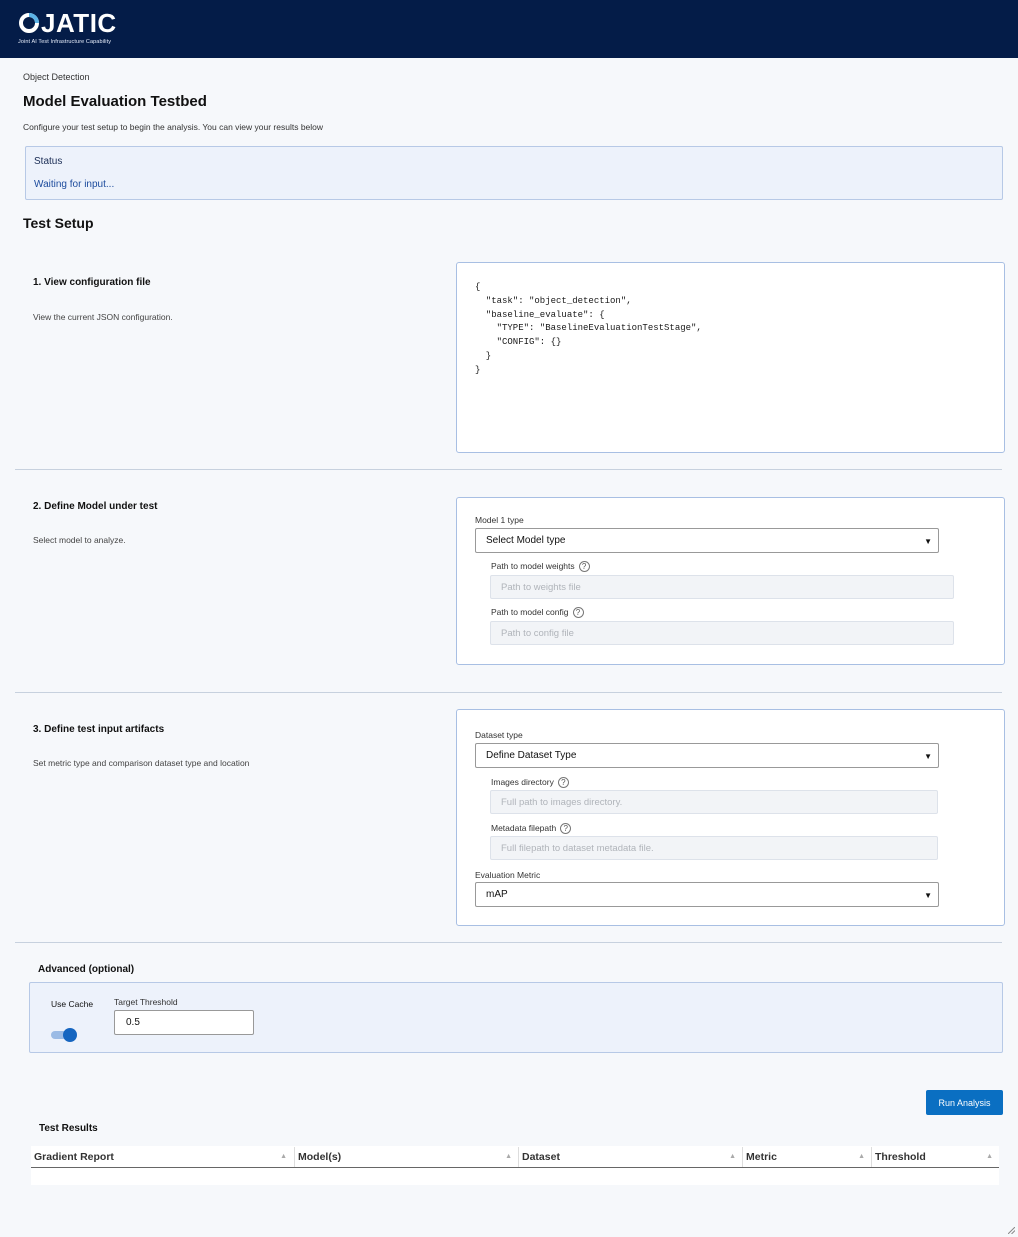 The width and height of the screenshot is (1018, 1237). Describe the element at coordinates (95, 506) in the screenshot. I see `step2-title: 2. Define Model under test` at that location.